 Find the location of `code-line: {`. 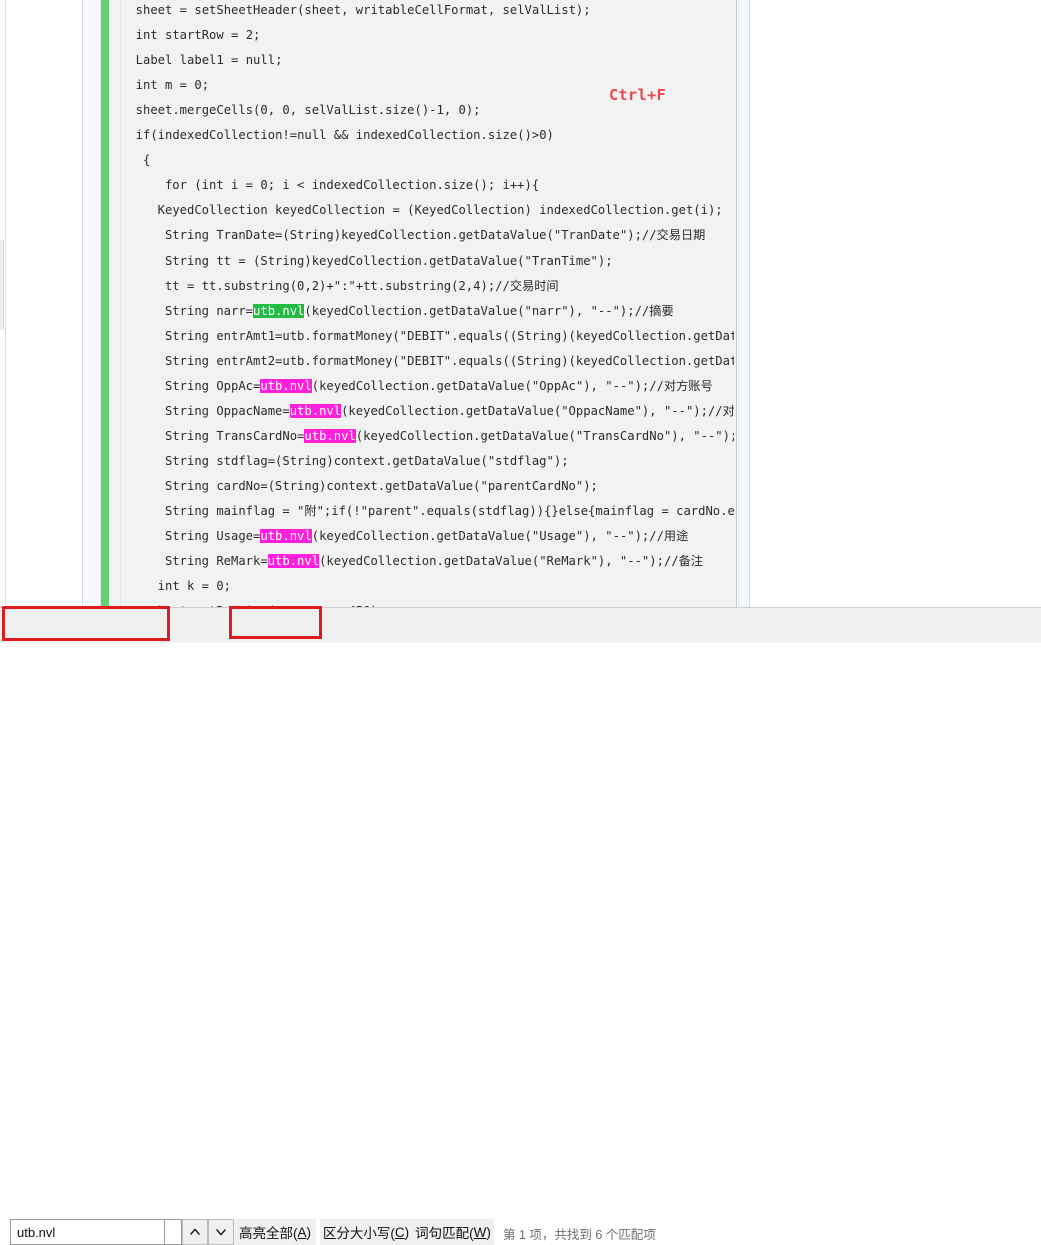

code-line: { is located at coordinates (135, 160).